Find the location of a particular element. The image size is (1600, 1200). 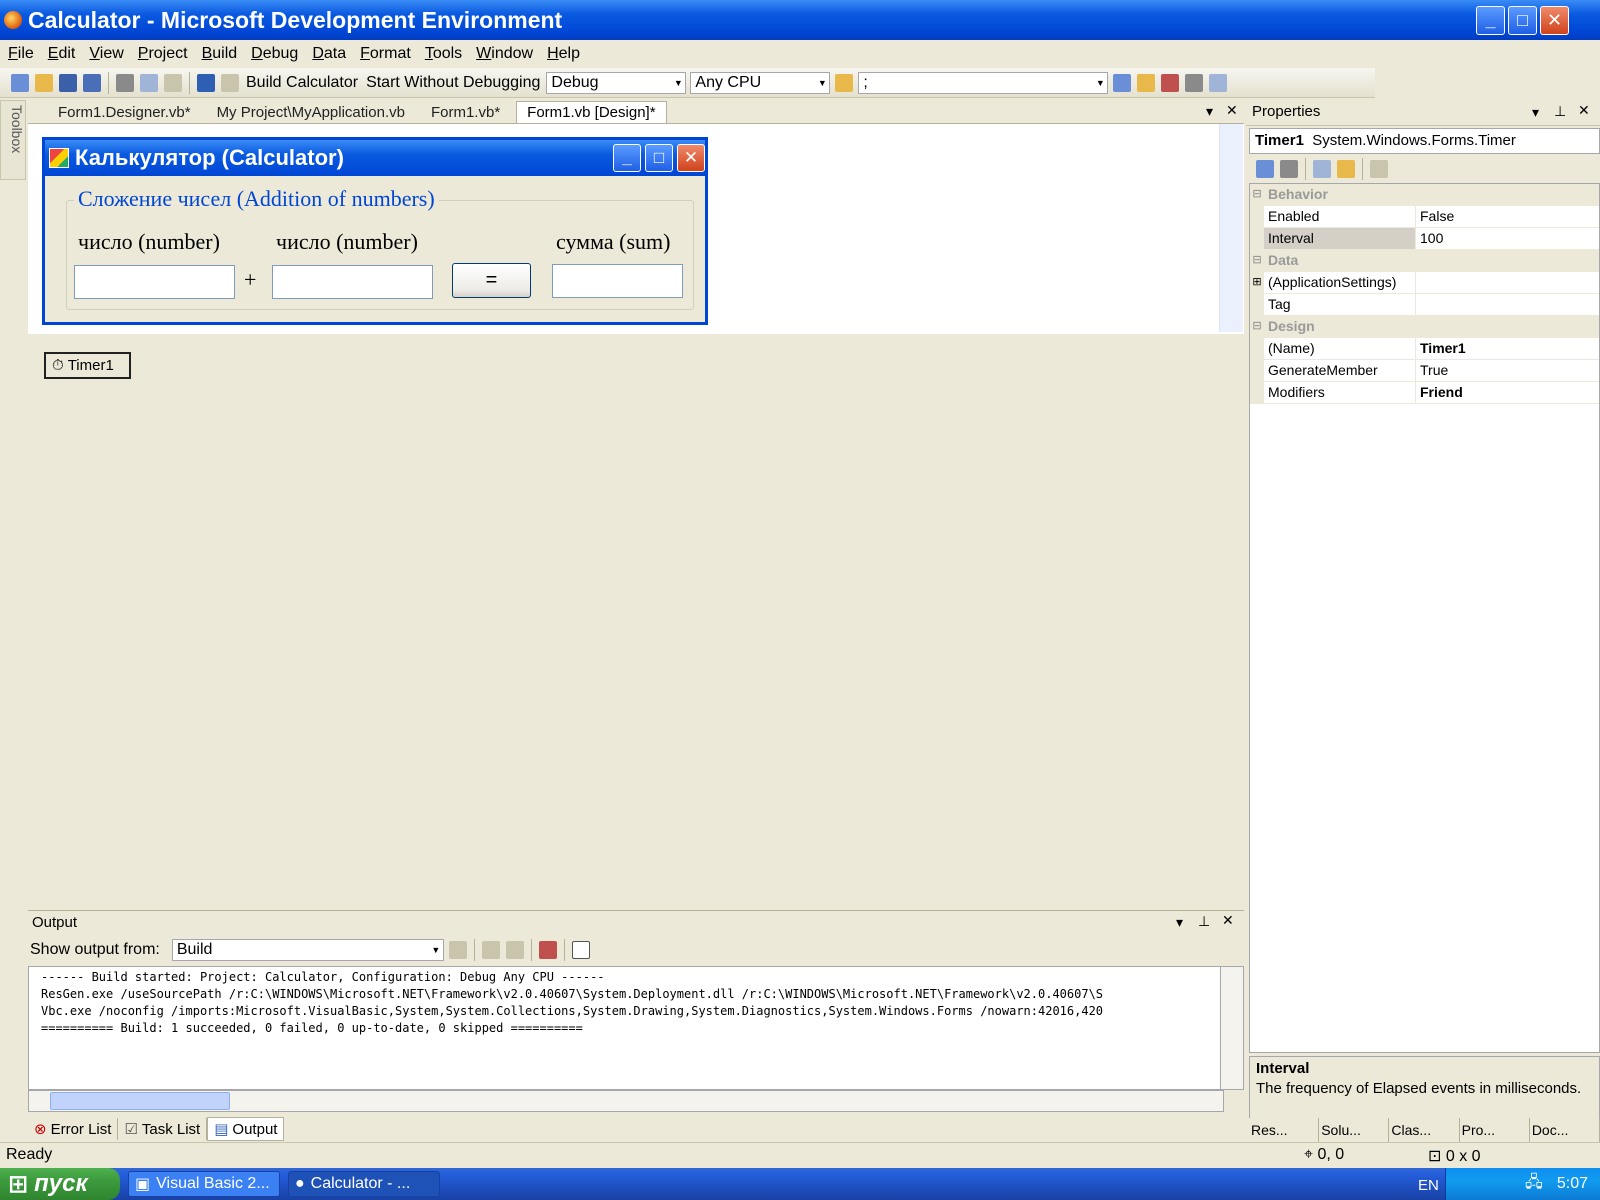

toolbox-tab: Toolbox is located at coordinates (13, 140).